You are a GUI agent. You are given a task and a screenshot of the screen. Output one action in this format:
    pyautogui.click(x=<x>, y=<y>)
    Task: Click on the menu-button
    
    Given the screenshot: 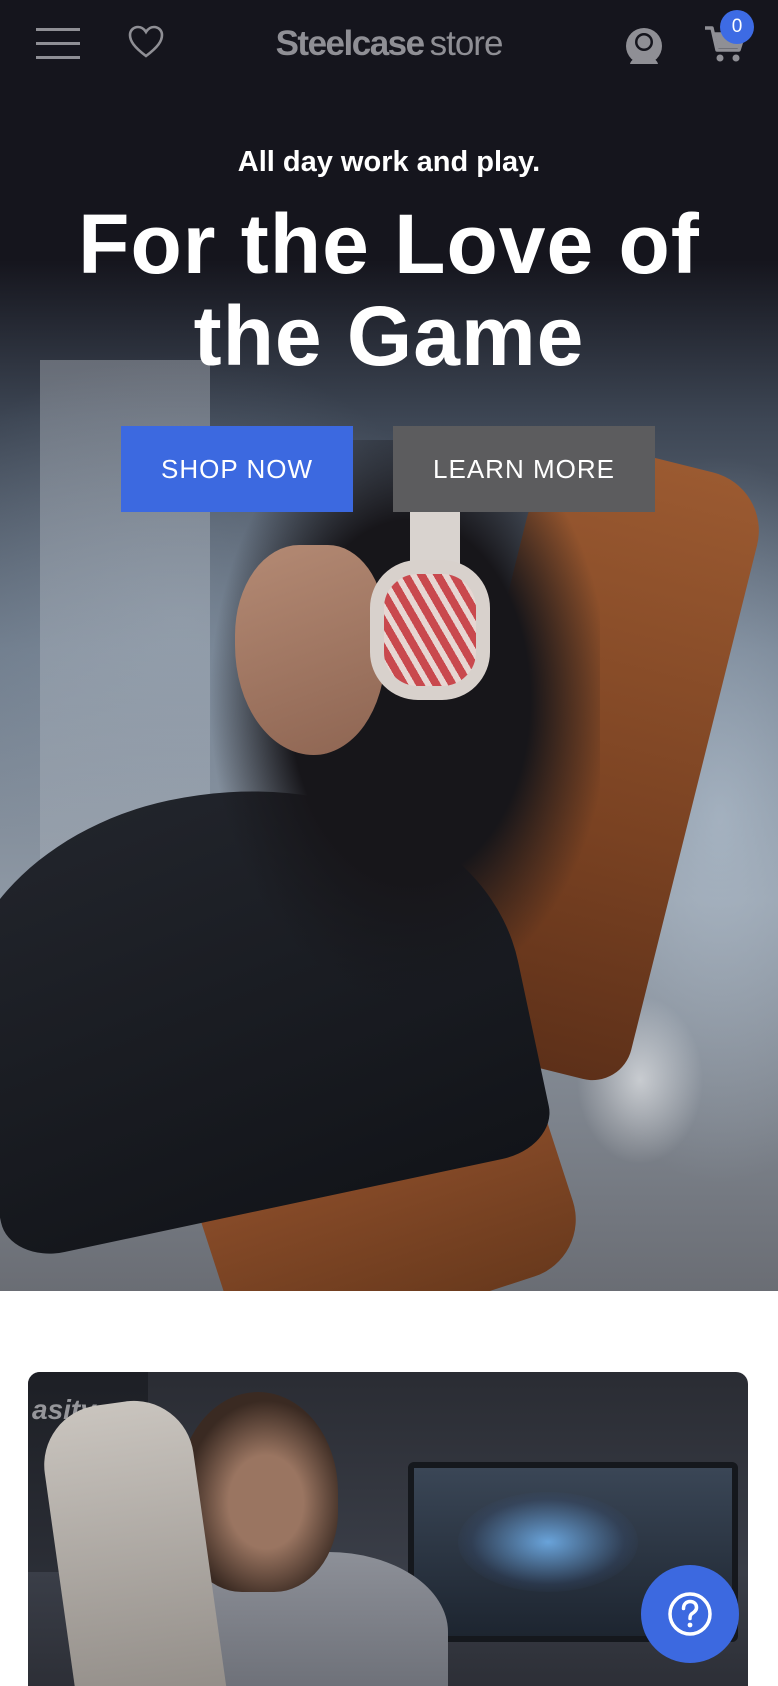 What is the action you would take?
    pyautogui.click(x=58, y=44)
    